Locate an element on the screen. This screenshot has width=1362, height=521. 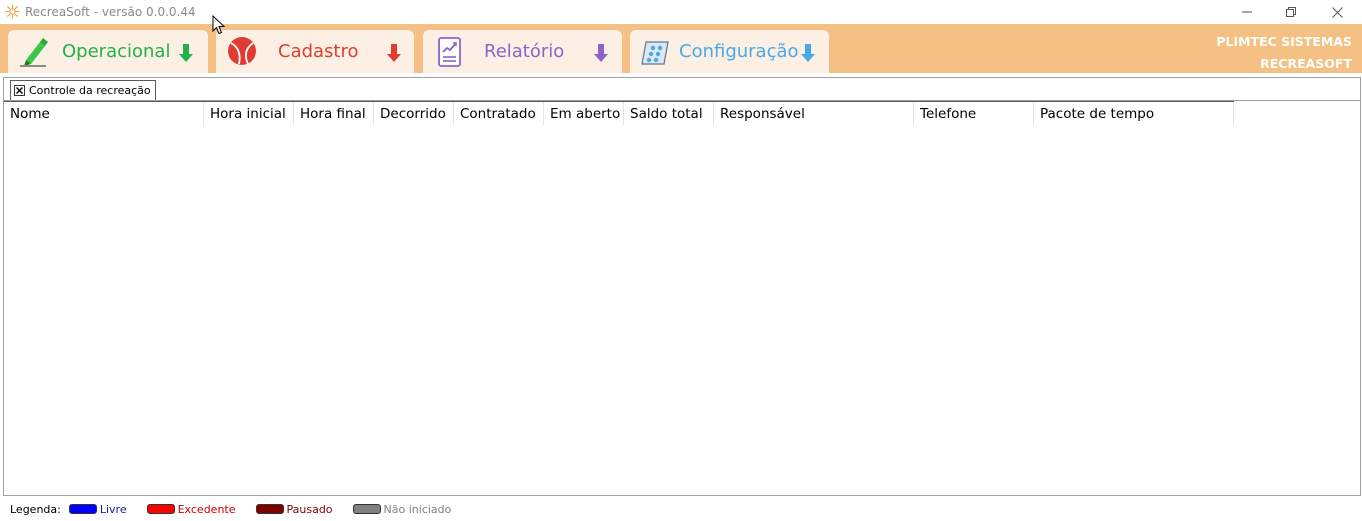
column-header-hora-final: Hora final is located at coordinates (334, 113).